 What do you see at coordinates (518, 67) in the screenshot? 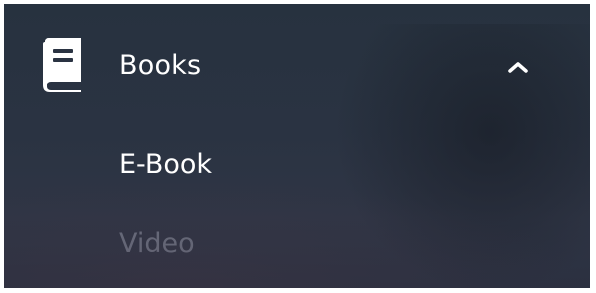
I see `chevron-up-icon` at bounding box center [518, 67].